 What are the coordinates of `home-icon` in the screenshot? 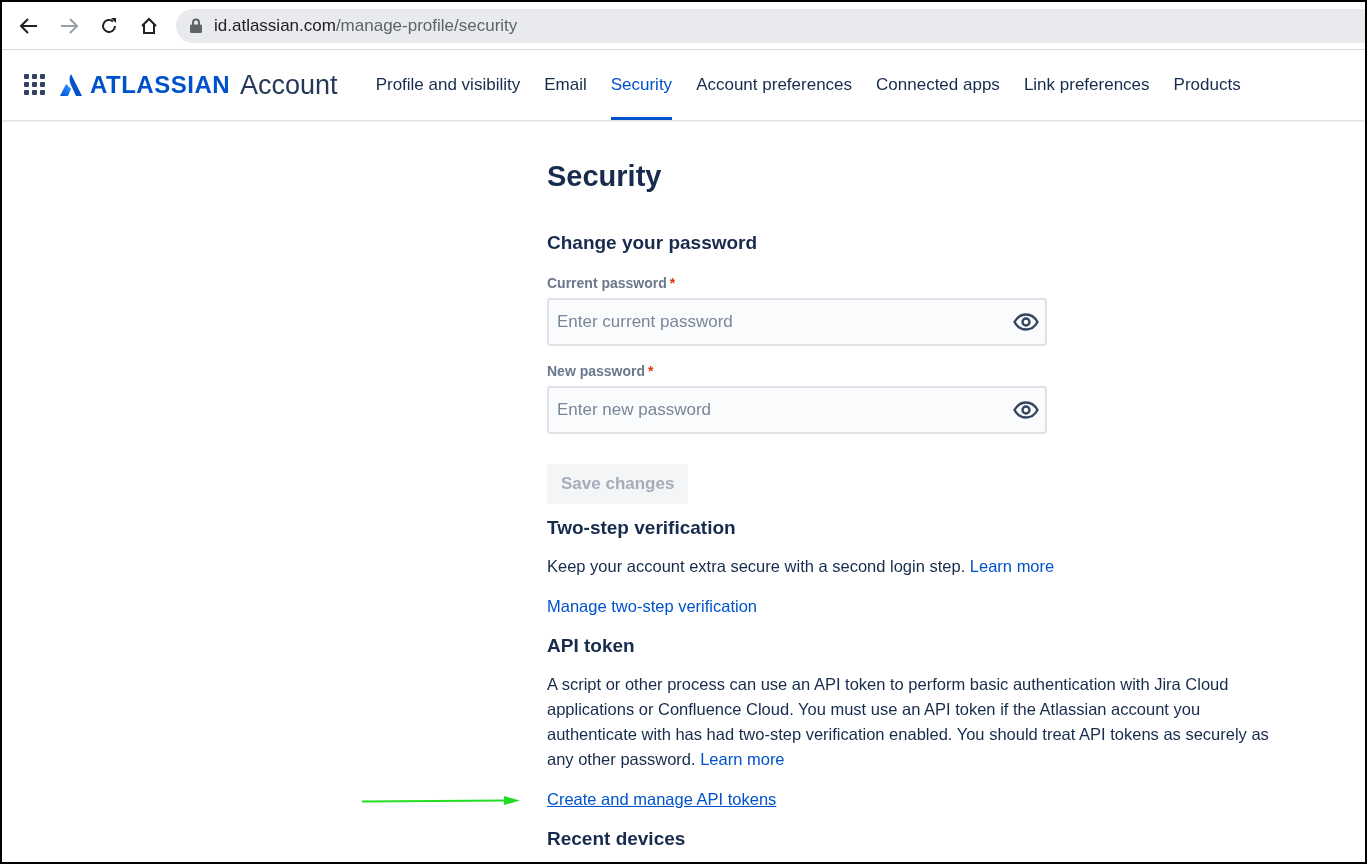 It's located at (149, 25).